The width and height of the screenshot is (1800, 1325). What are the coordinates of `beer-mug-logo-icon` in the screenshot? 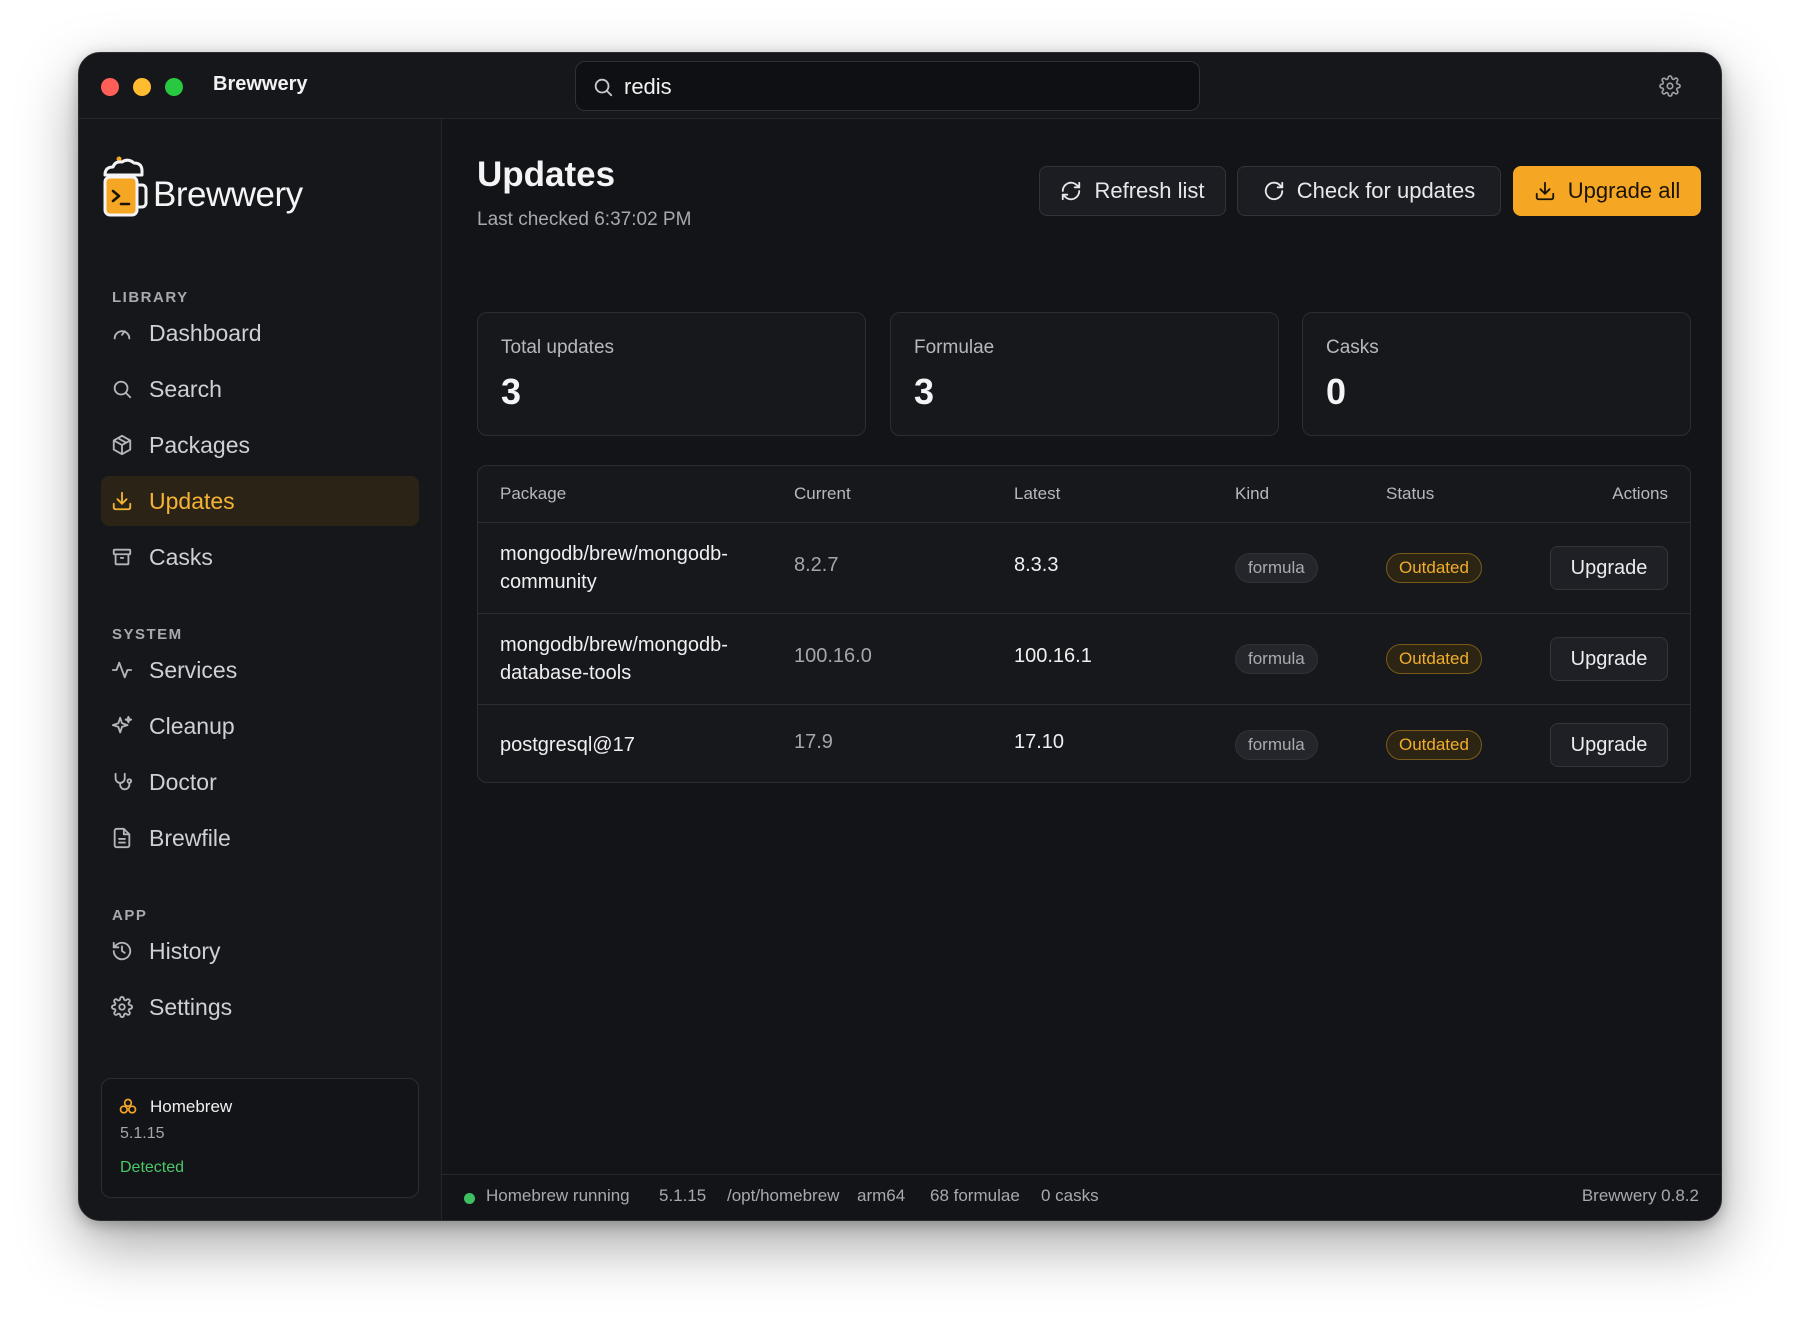 It's located at (125, 186).